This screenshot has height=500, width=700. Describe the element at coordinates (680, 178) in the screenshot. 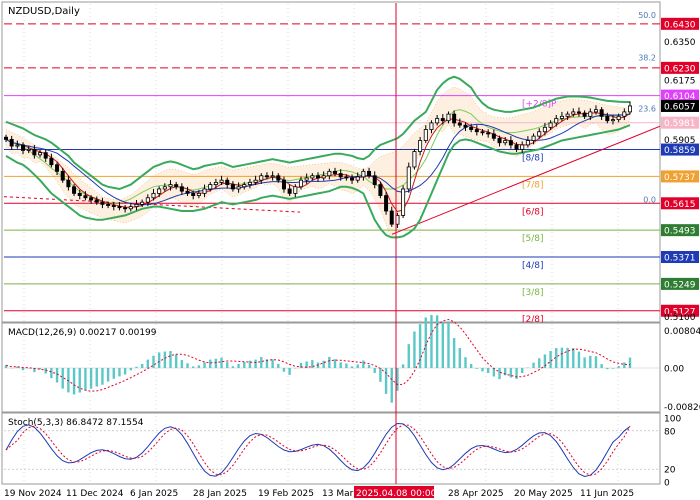

I see `price-axis-label: 0.5737` at that location.